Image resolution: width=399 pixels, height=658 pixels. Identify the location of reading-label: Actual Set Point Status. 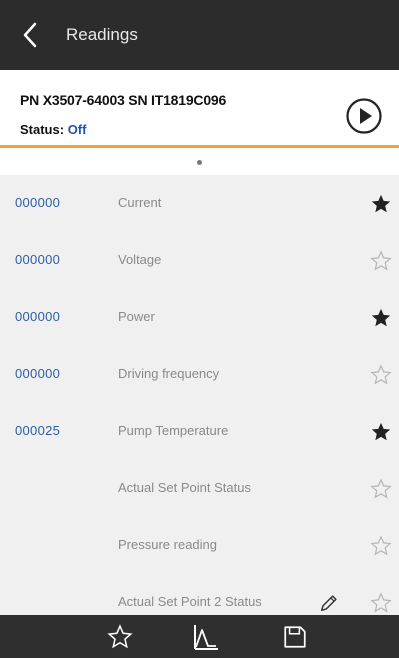
(184, 487).